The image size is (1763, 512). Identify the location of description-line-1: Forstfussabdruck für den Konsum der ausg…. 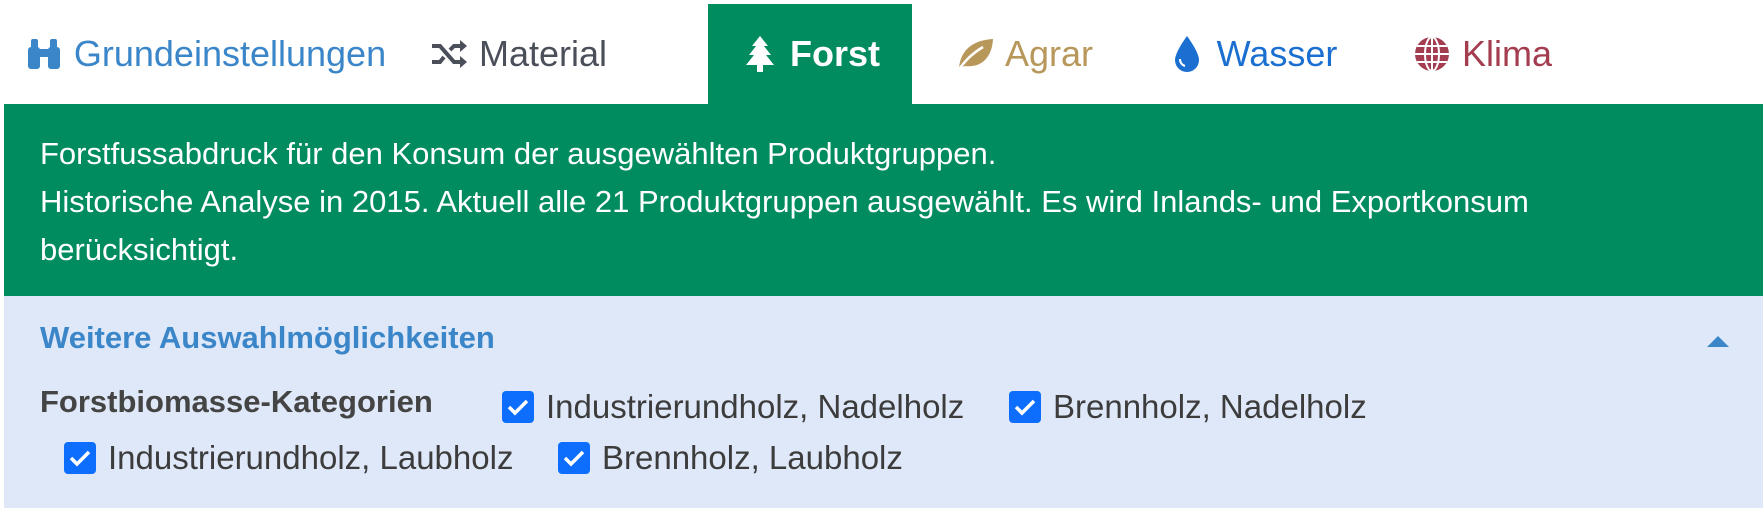
(518, 153).